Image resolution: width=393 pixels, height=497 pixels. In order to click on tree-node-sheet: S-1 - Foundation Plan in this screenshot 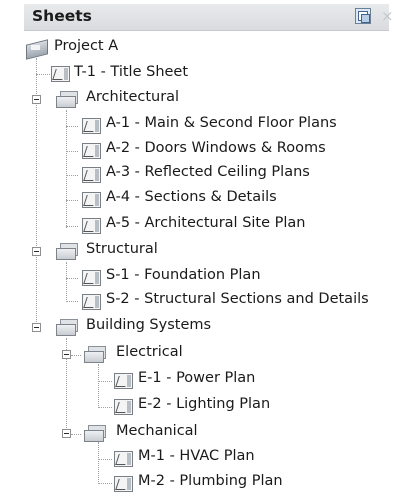, I will do `click(196, 277)`.